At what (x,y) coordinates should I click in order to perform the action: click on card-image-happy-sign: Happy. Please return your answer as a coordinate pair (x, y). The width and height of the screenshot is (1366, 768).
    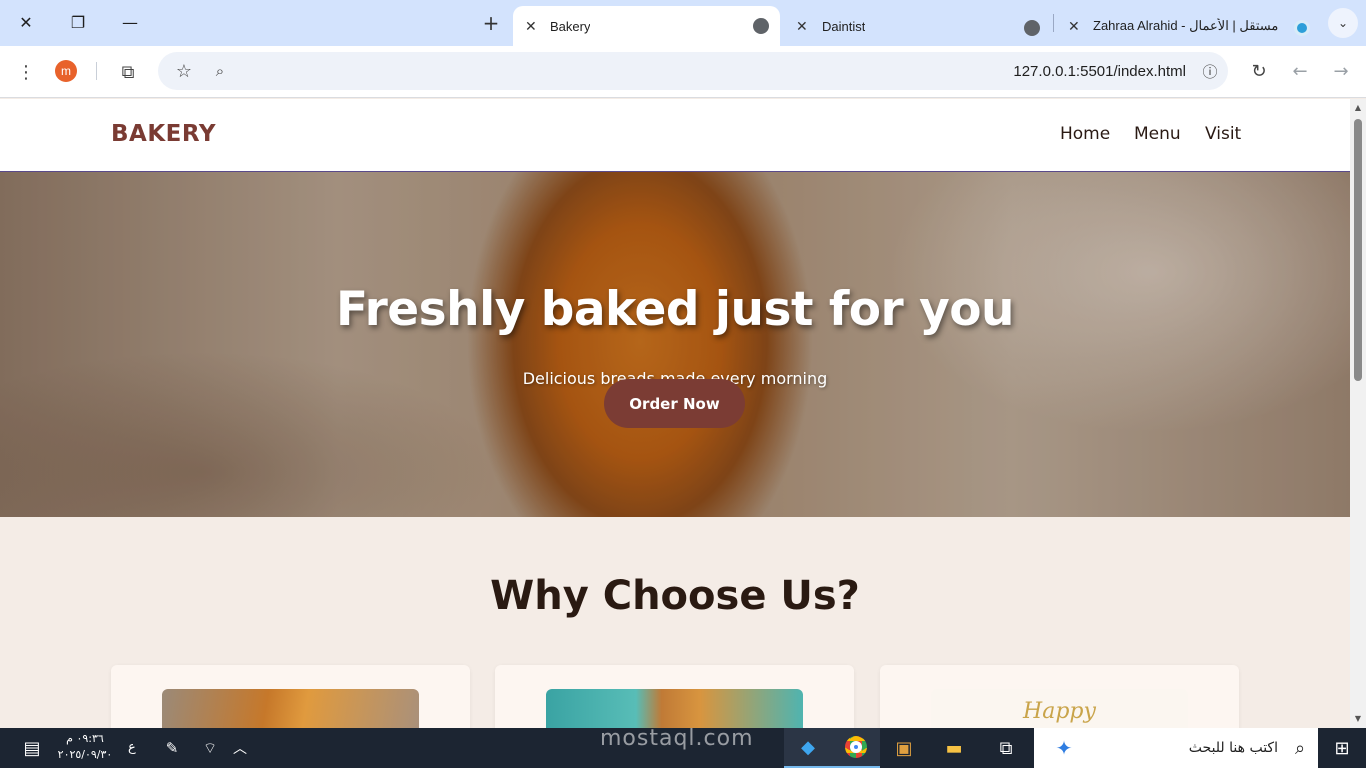
    Looking at the image, I should click on (1059, 708).